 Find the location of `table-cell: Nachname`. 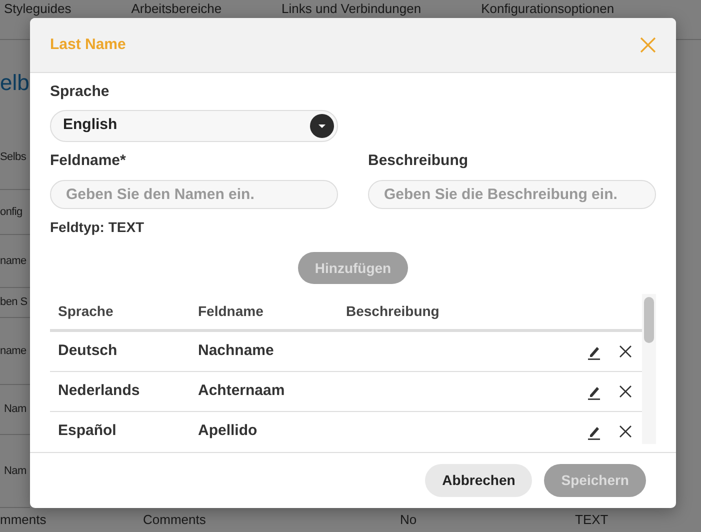

table-cell: Nachname is located at coordinates (236, 351).